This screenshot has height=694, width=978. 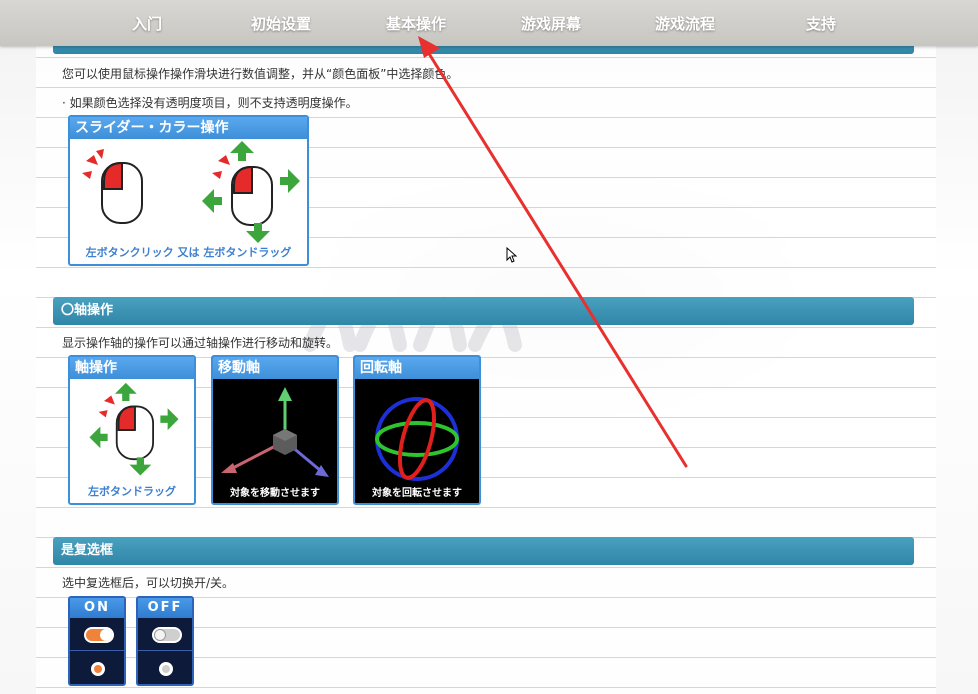 What do you see at coordinates (281, 23) in the screenshot?
I see `nav-item-initial-settings: 初始设置` at bounding box center [281, 23].